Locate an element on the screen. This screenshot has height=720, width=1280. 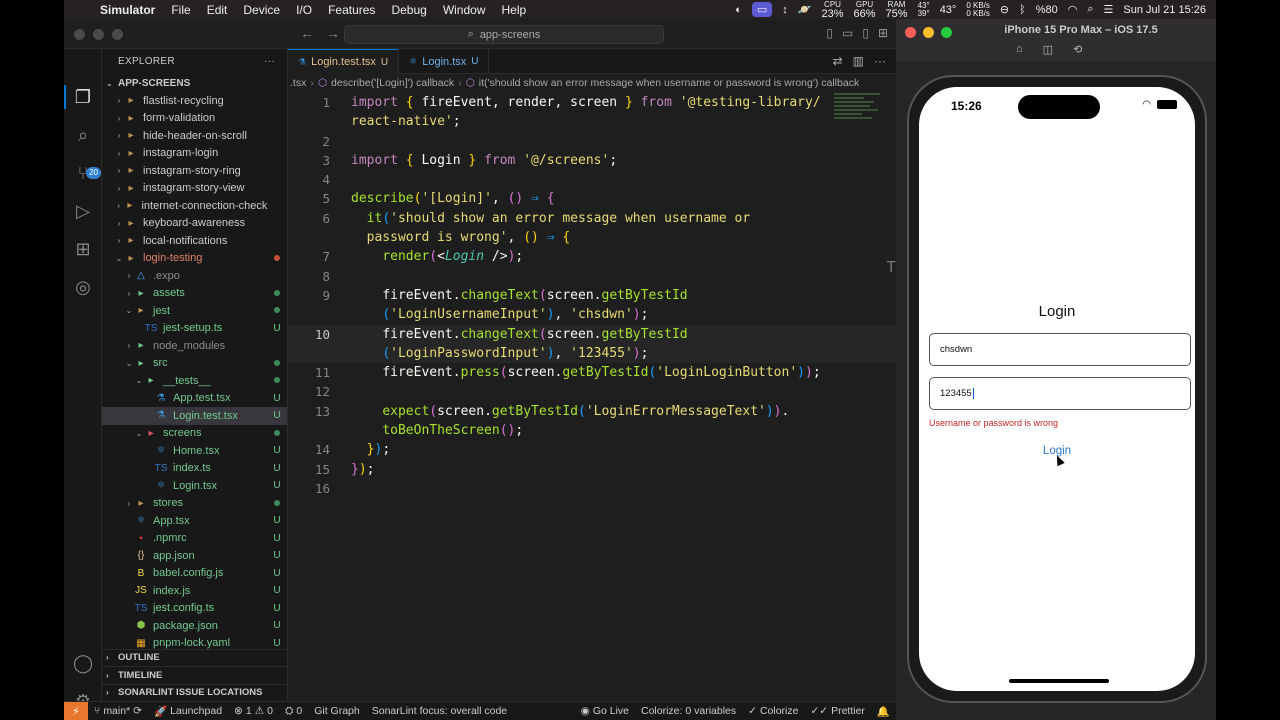
tree-item: ⌄ ▸ screens is located at coordinates (194, 434).